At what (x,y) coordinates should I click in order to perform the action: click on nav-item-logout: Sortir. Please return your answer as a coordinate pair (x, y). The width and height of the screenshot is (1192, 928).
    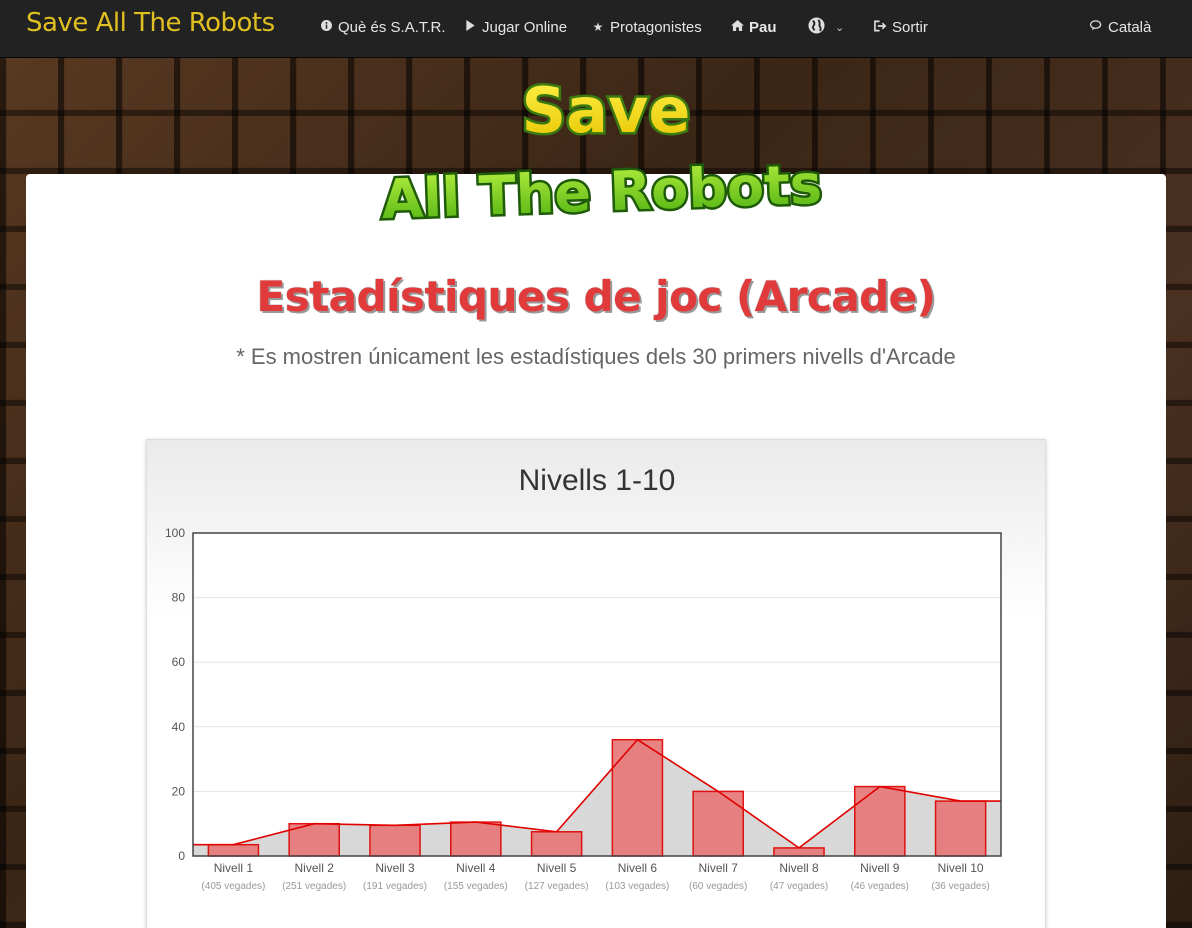
    Looking at the image, I should click on (901, 27).